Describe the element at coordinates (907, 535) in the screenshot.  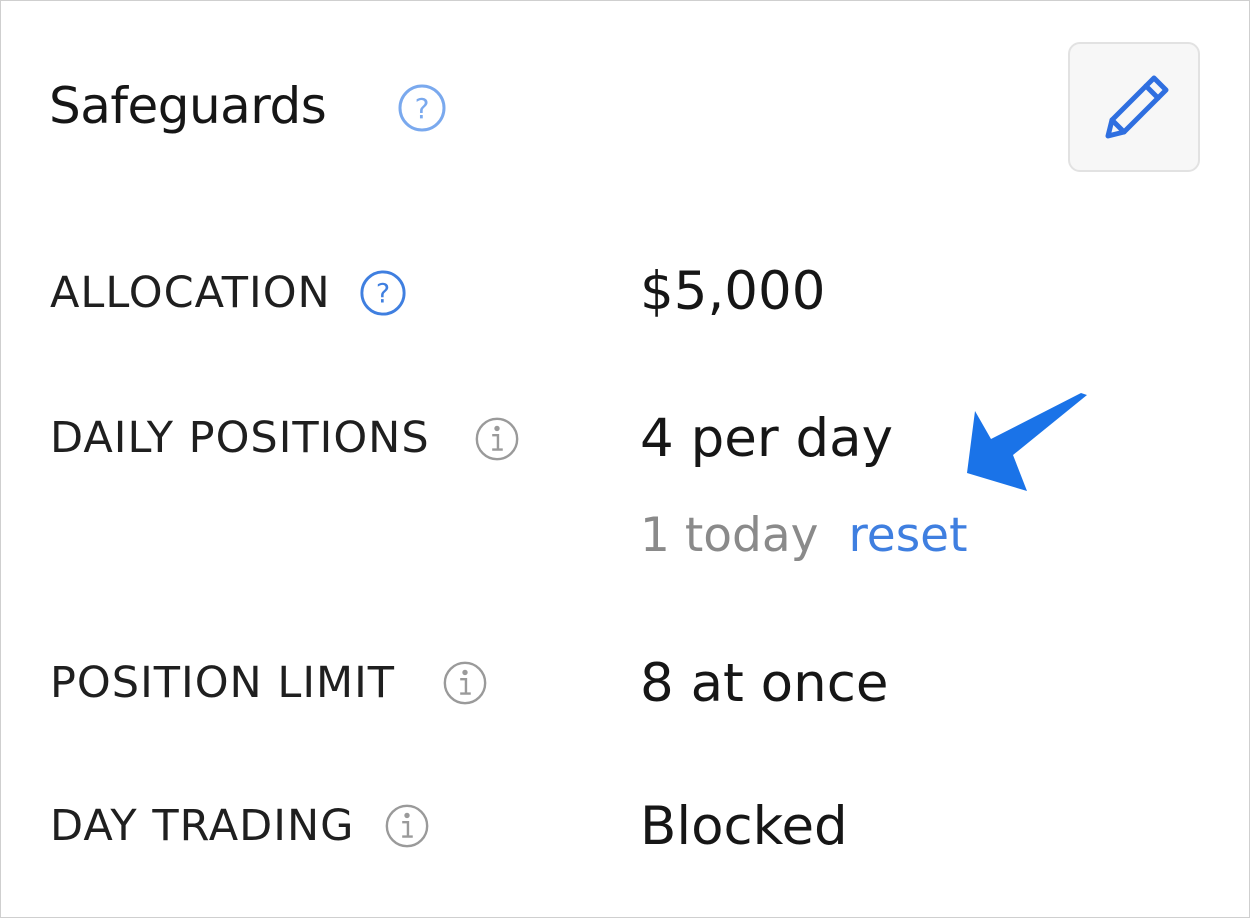
I see `reset-link: reset` at that location.